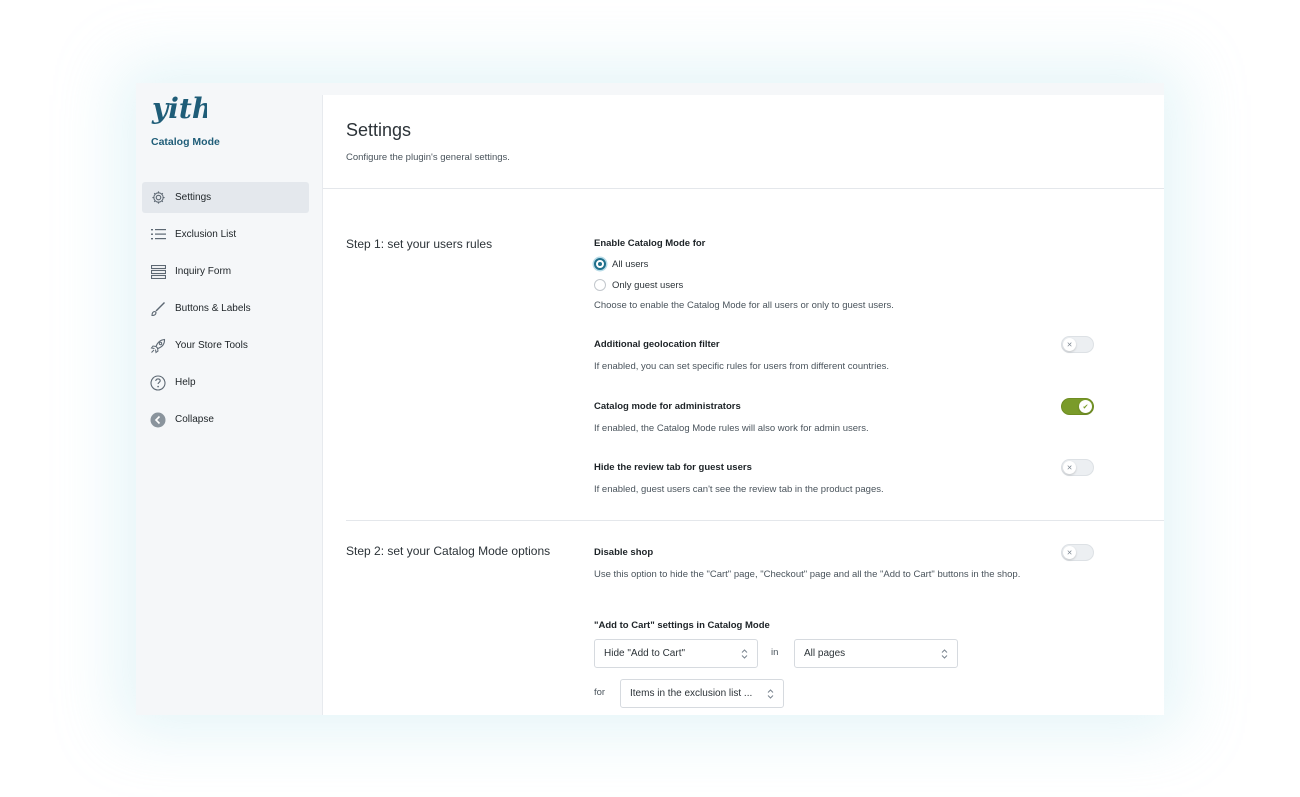 The width and height of the screenshot is (1300, 797). What do you see at coordinates (225, 197) in the screenshot?
I see `sidebar-item-settings: Settings` at bounding box center [225, 197].